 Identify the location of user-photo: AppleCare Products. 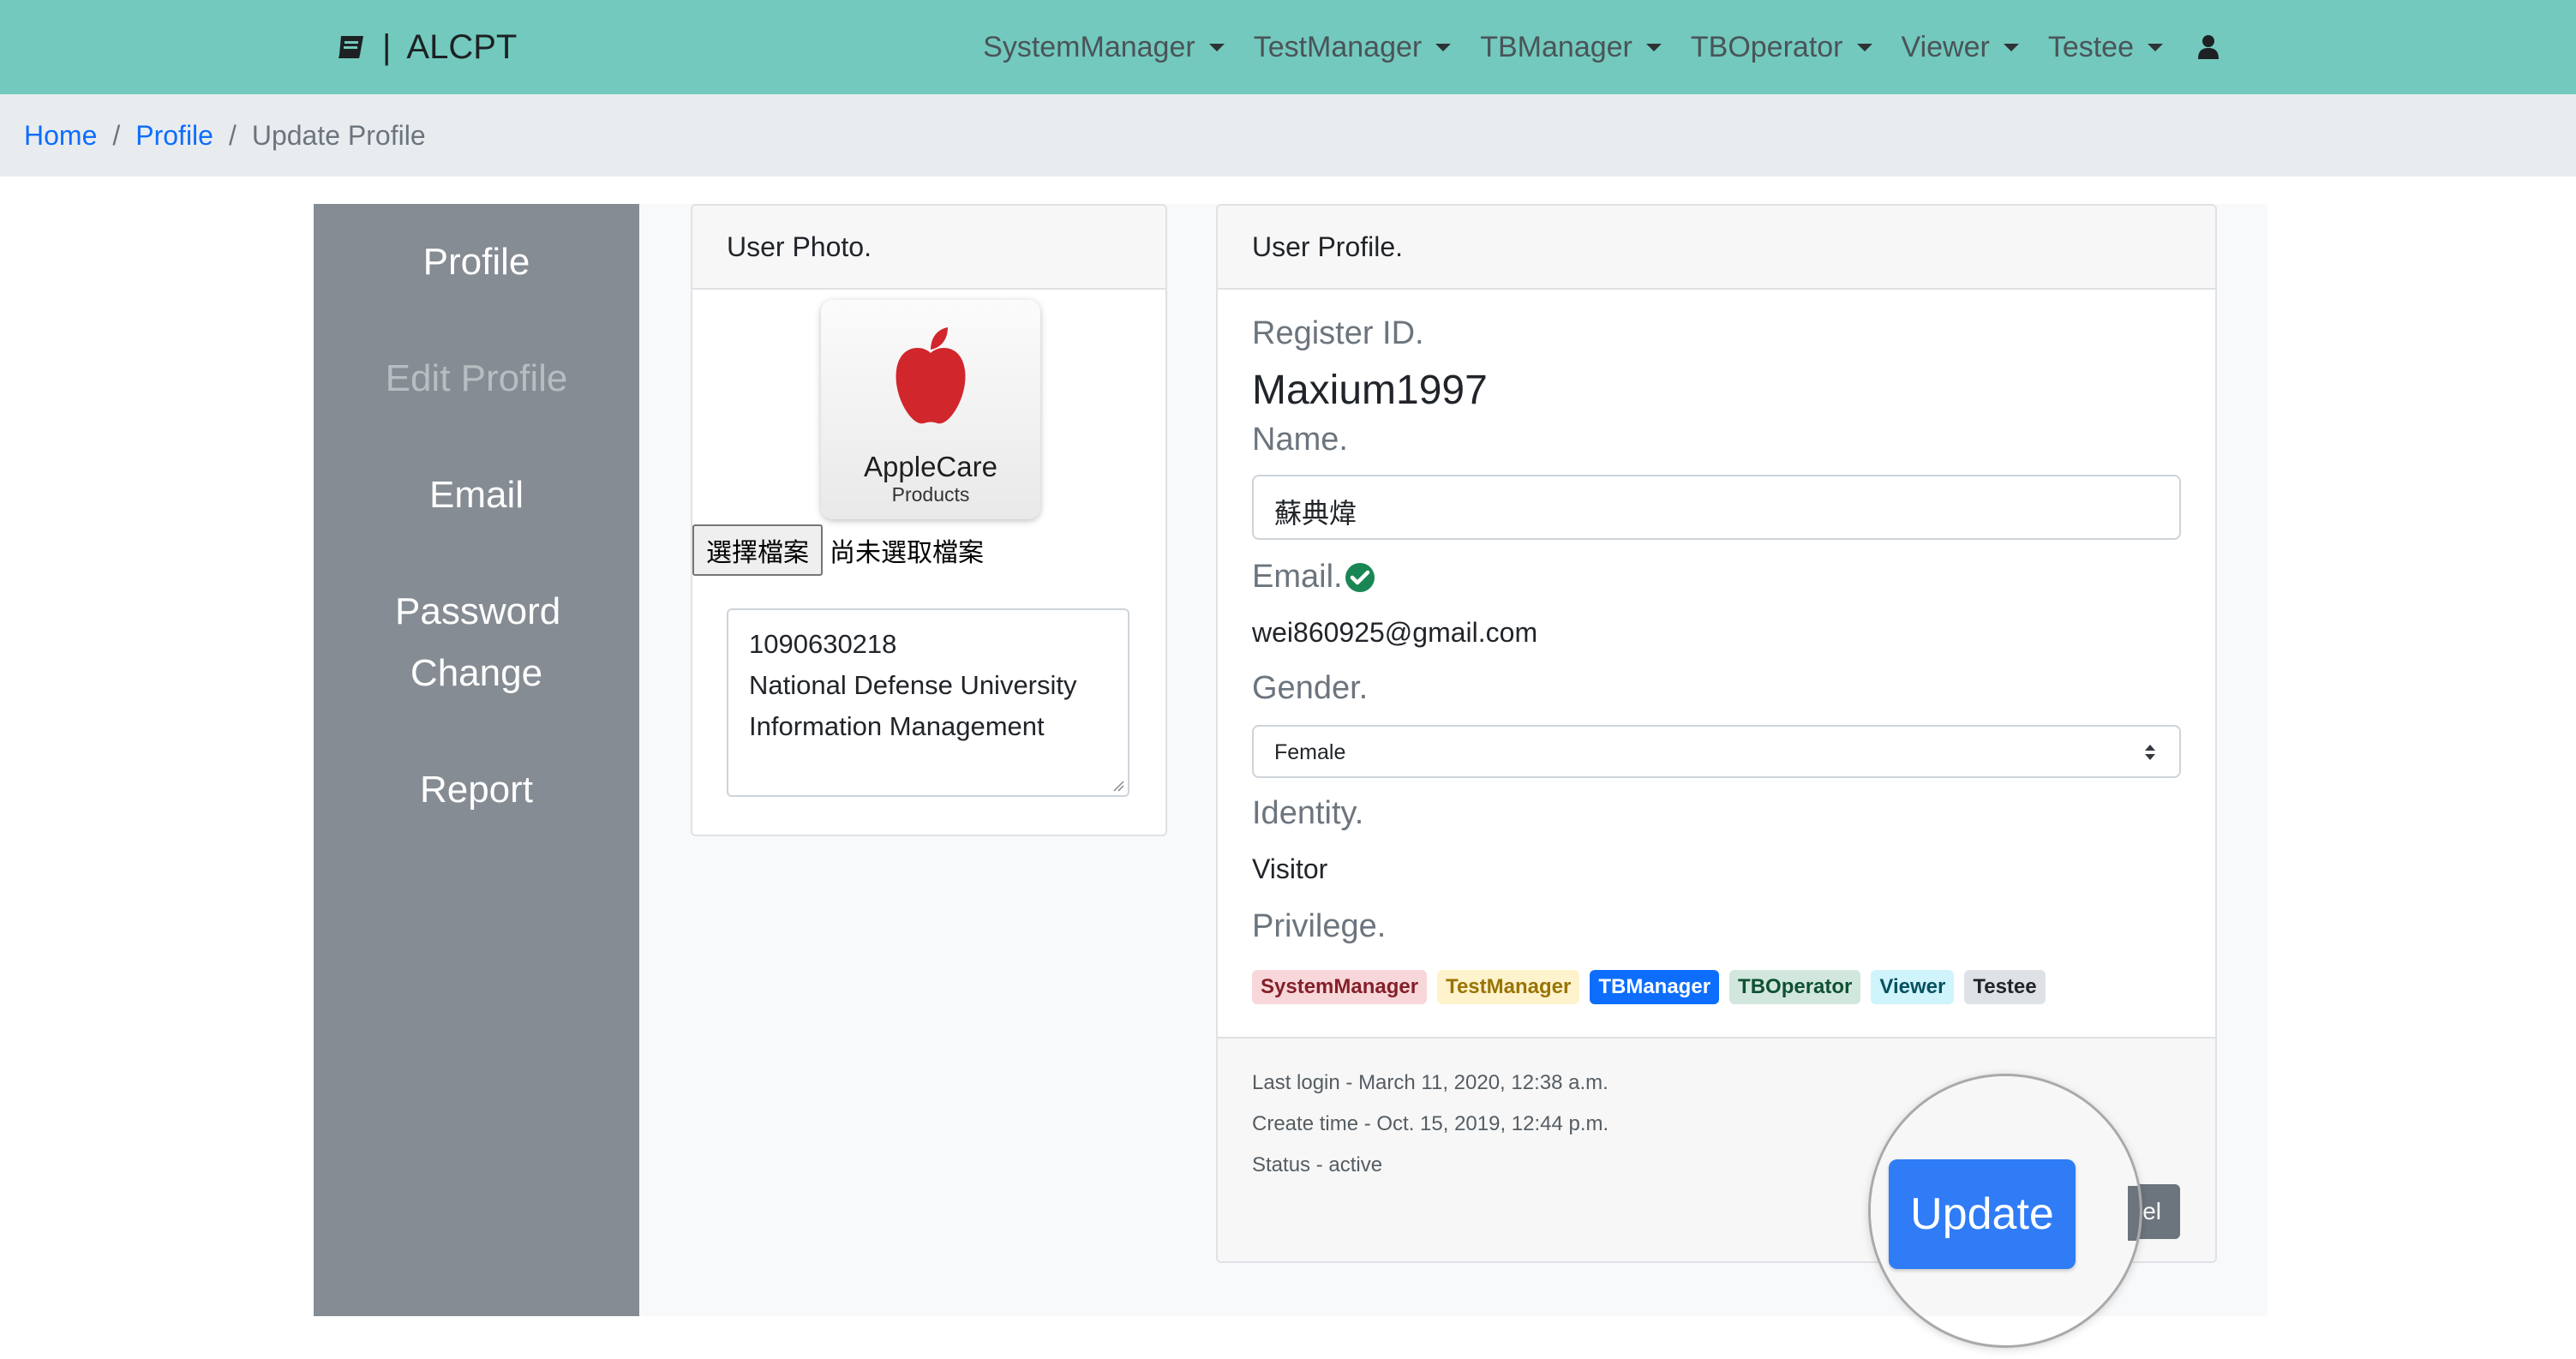
(930, 409).